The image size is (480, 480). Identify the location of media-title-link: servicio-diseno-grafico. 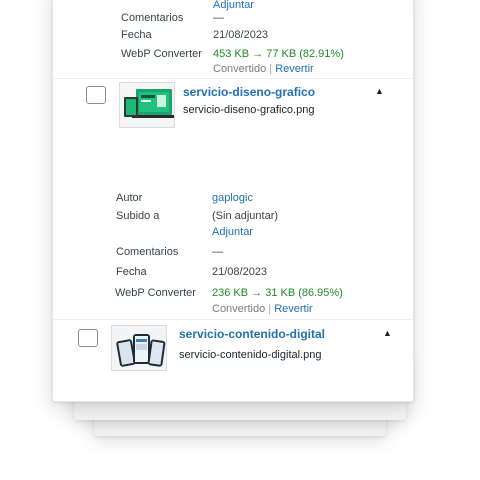
(249, 92).